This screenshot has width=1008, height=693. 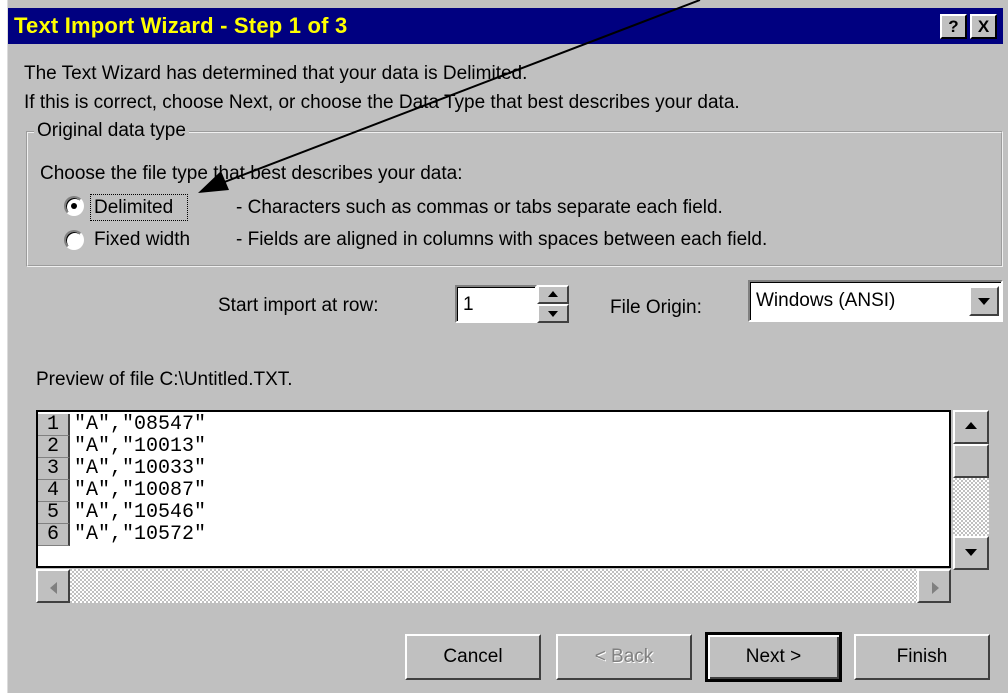 I want to click on row-number: 1, so click(x=54, y=425).